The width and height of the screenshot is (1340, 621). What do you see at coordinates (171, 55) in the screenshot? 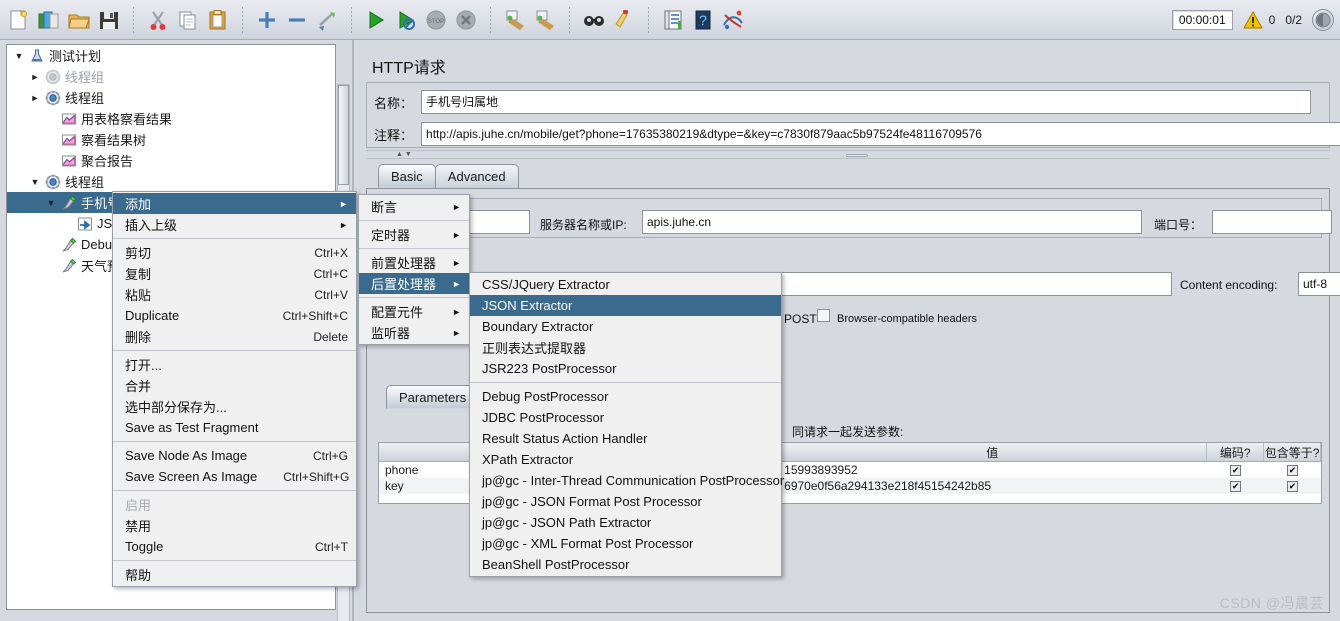
I see `tree-node-0: ▼ 测试计划` at bounding box center [171, 55].